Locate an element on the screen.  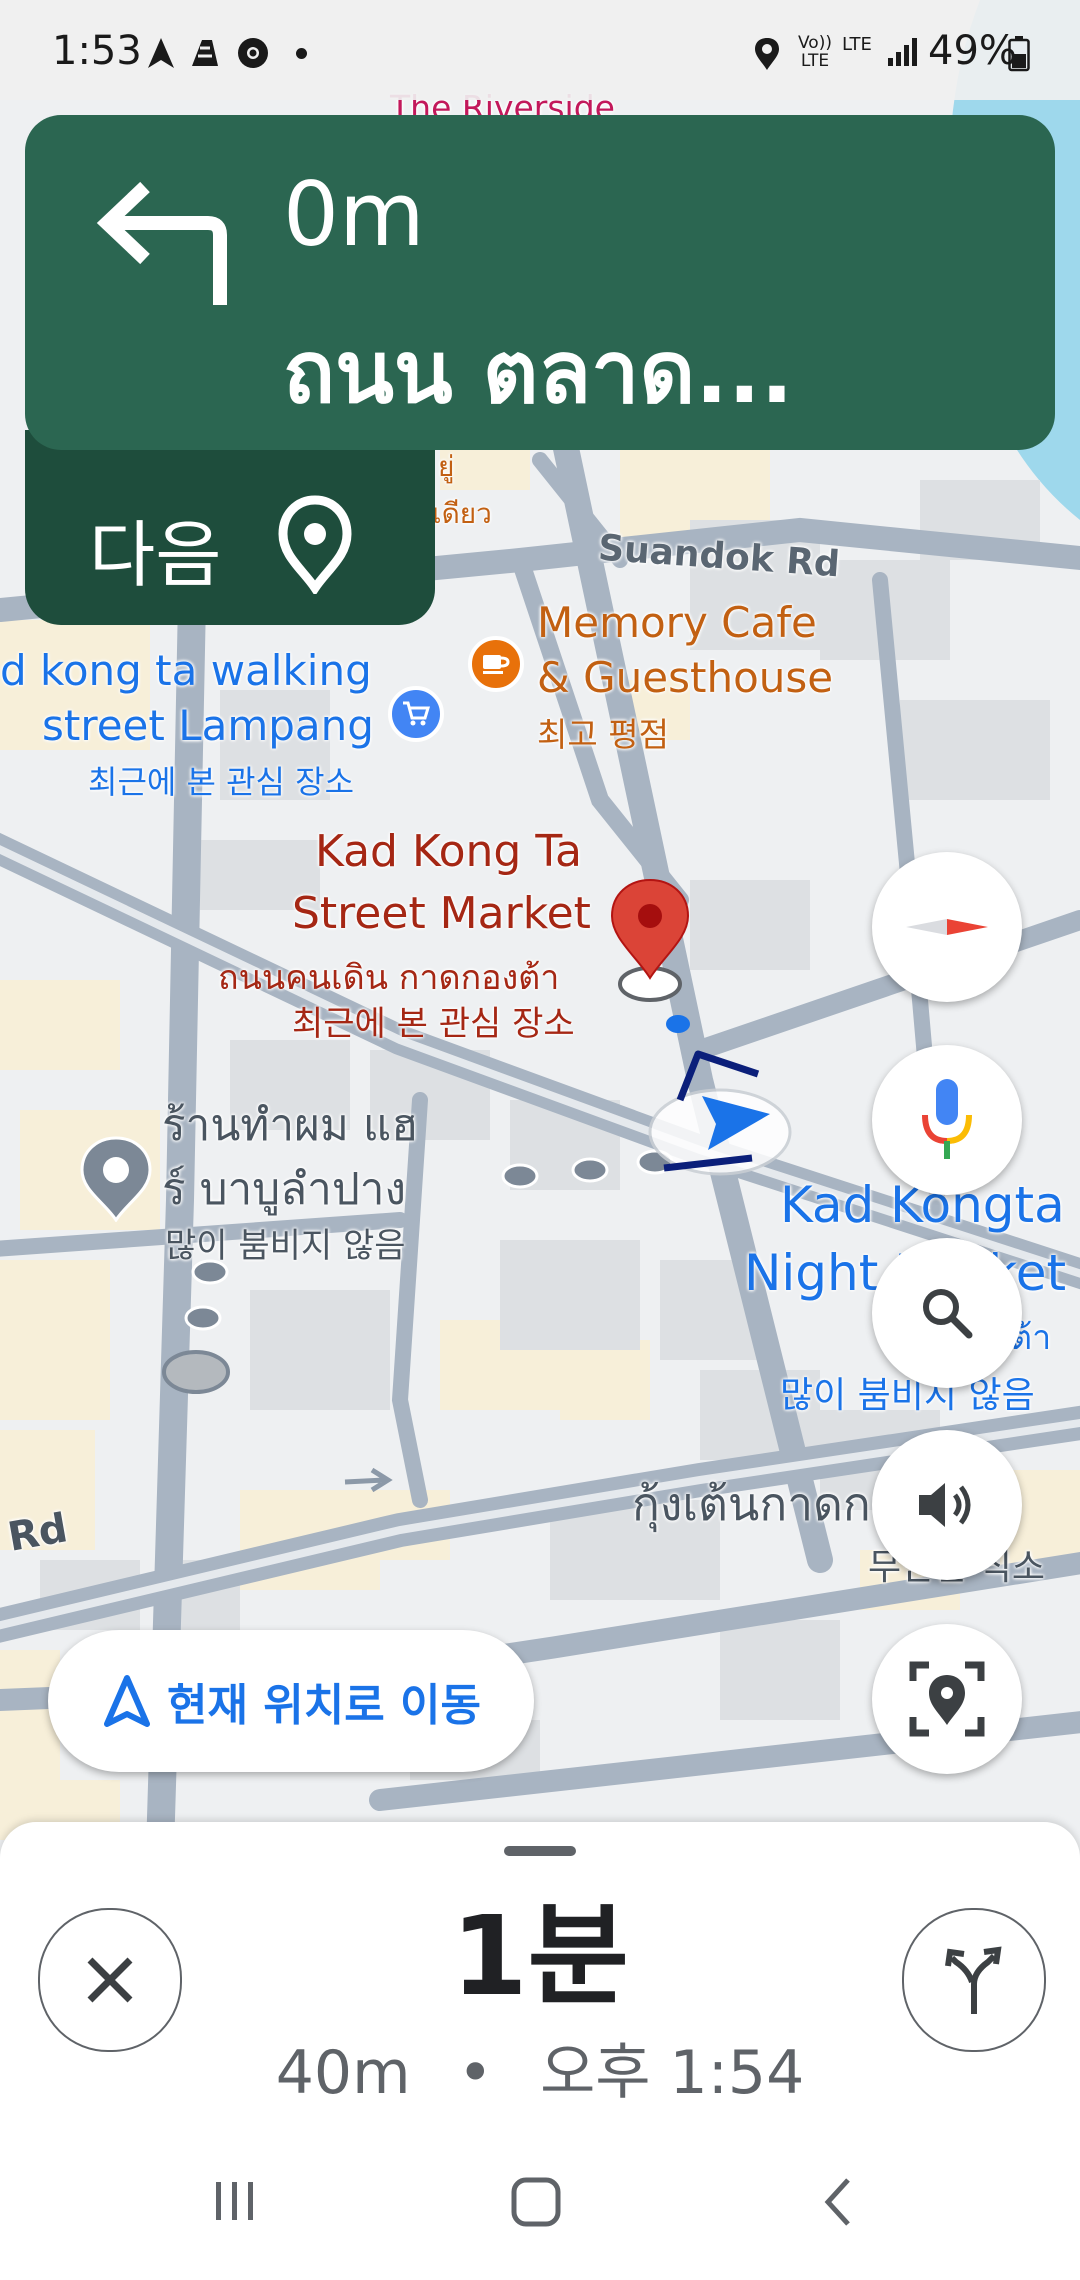
home-icon is located at coordinates (536, 2202).